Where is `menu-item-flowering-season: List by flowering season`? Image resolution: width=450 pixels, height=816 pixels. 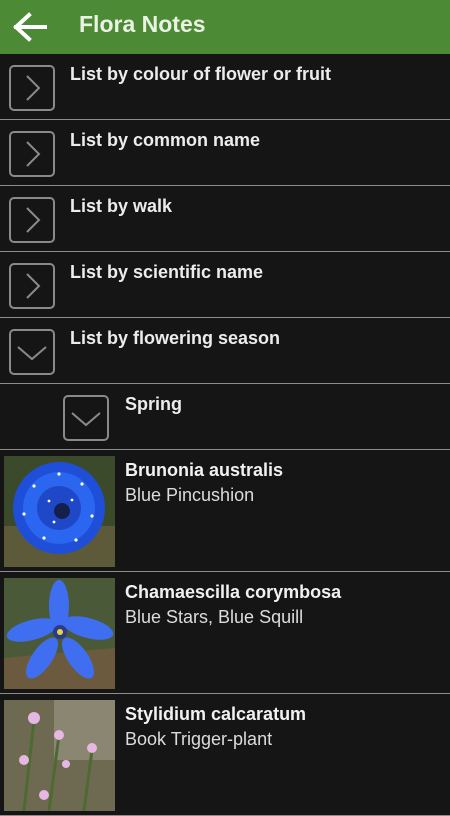 menu-item-flowering-season: List by flowering season is located at coordinates (225, 351).